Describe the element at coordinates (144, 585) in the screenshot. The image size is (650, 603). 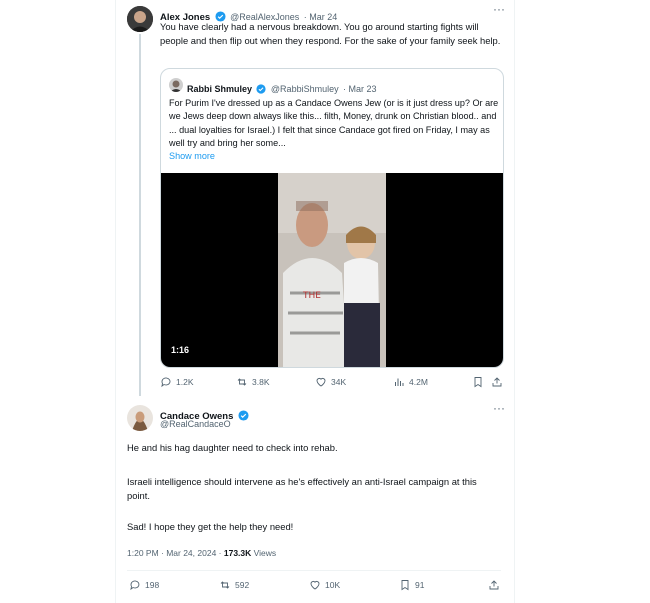
I see `reply-button: 198` at that location.